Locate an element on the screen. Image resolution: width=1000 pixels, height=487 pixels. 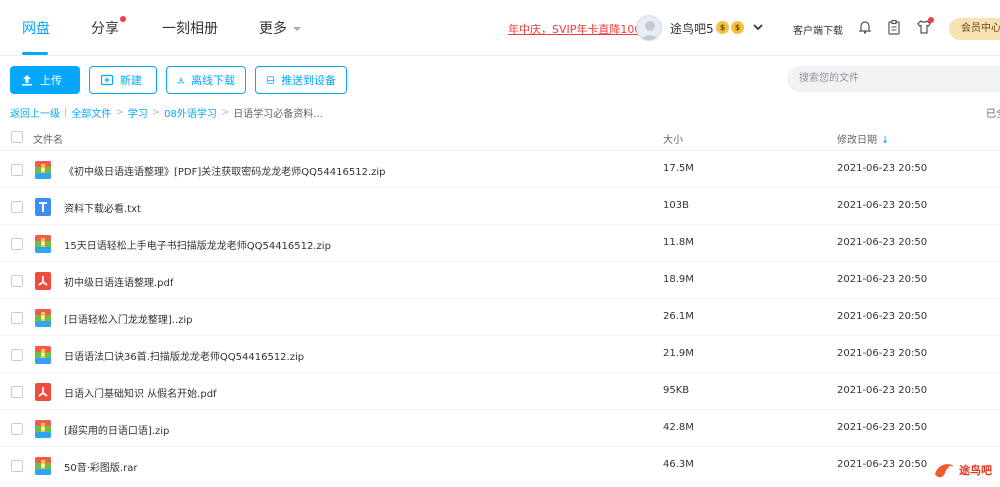
watermark-text: 途鸟吧 is located at coordinates (975, 470).